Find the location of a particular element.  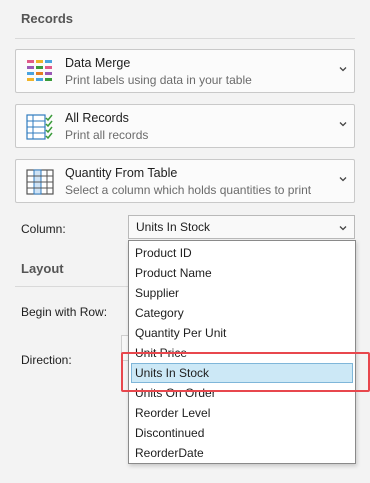

dropdown-option: Product ID is located at coordinates (242, 253).